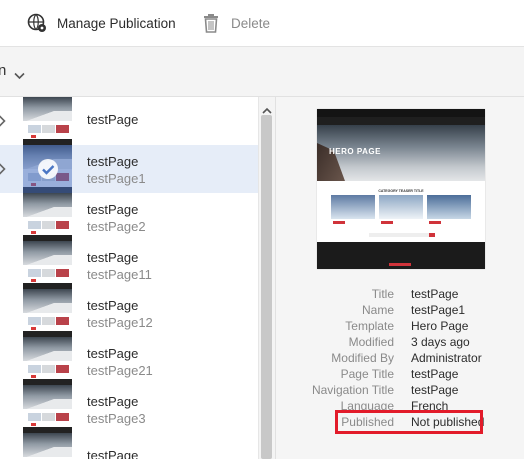  I want to click on property-value: testPage1, so click(438, 310).